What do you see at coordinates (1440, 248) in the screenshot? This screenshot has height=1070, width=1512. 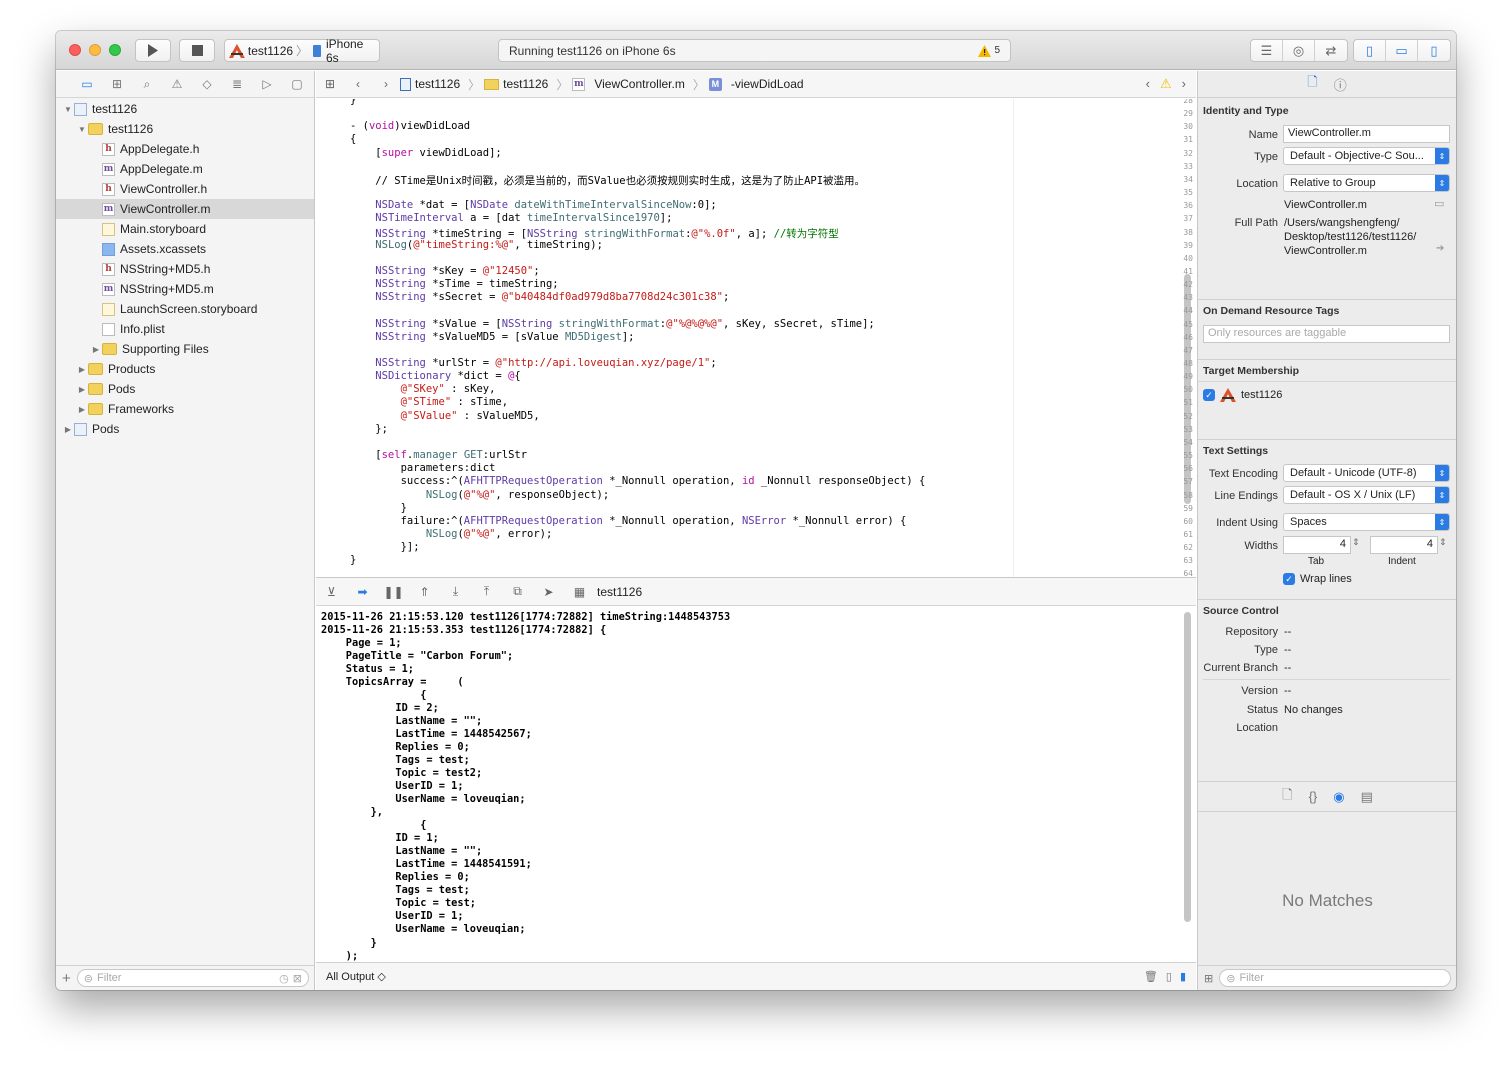 I see `reveal-in-finder-arrow-icon: ➔` at bounding box center [1440, 248].